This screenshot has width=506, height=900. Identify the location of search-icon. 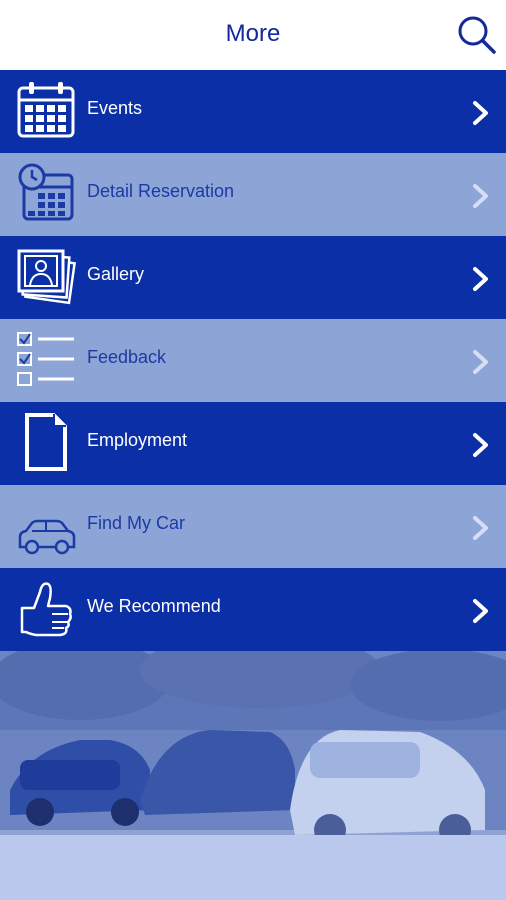
(477, 35).